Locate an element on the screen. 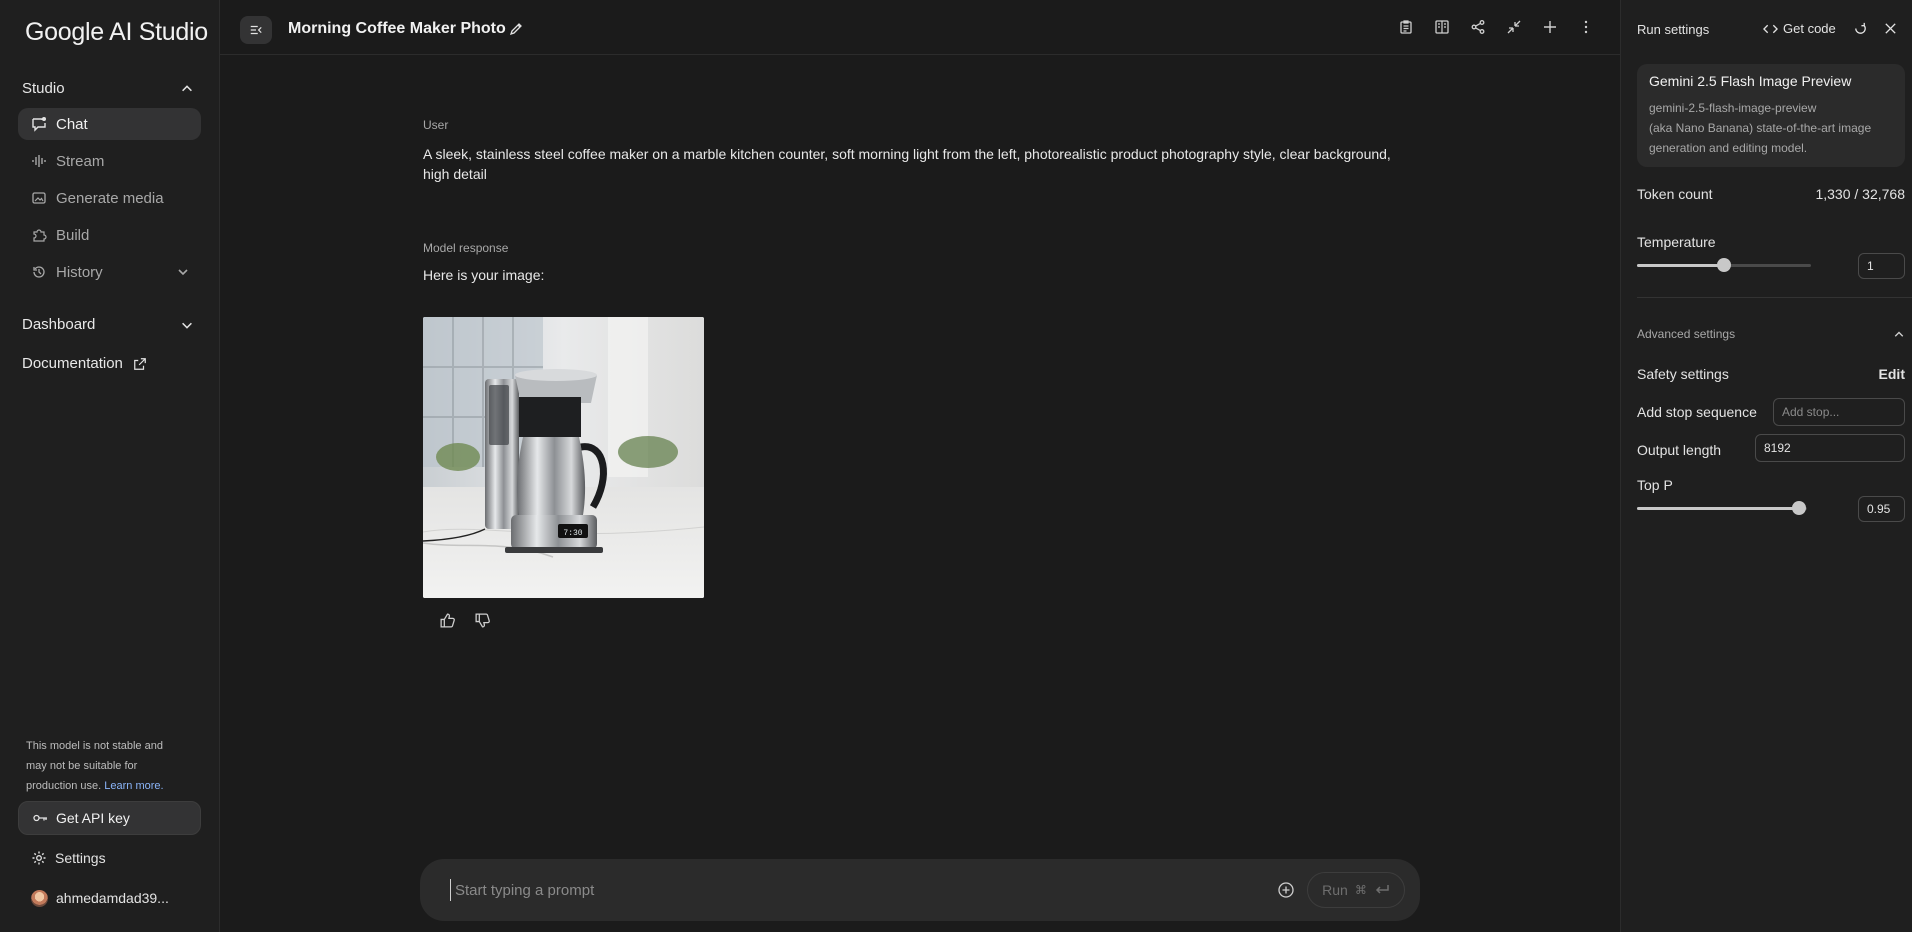 The image size is (1912, 932). prompt-input is located at coordinates (860, 890).